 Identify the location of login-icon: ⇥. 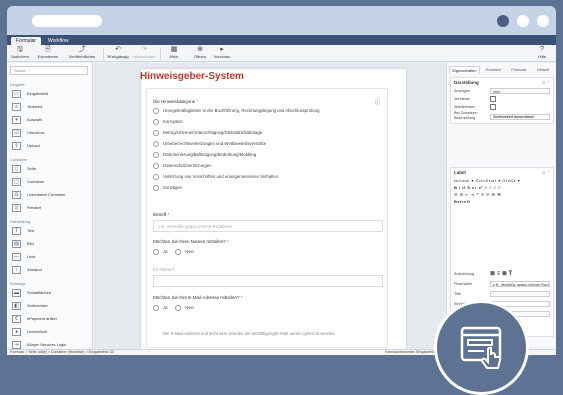
(16, 345).